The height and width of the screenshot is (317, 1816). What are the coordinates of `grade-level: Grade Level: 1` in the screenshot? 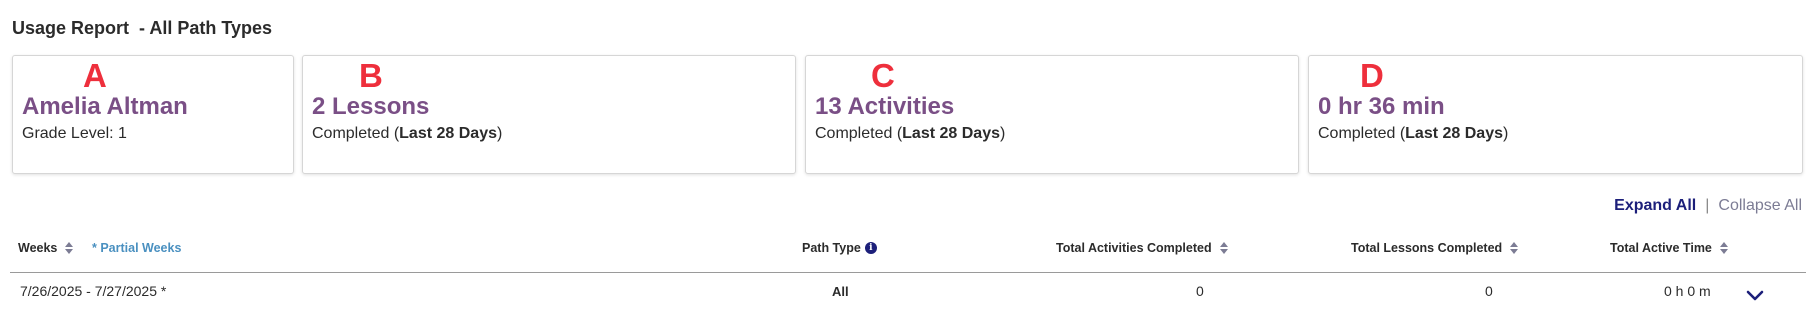 It's located at (74, 134).